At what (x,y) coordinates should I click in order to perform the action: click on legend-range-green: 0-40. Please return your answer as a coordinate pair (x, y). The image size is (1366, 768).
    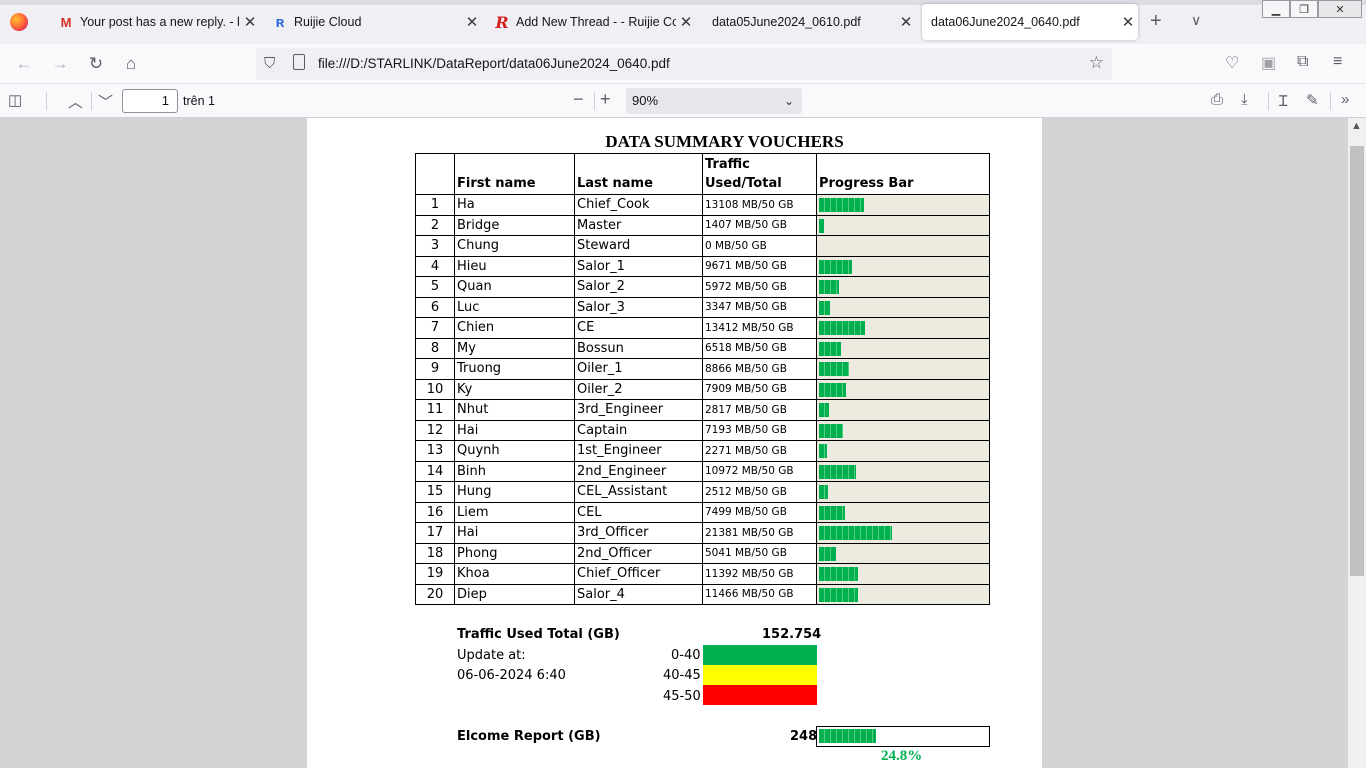
    Looking at the image, I should click on (686, 655).